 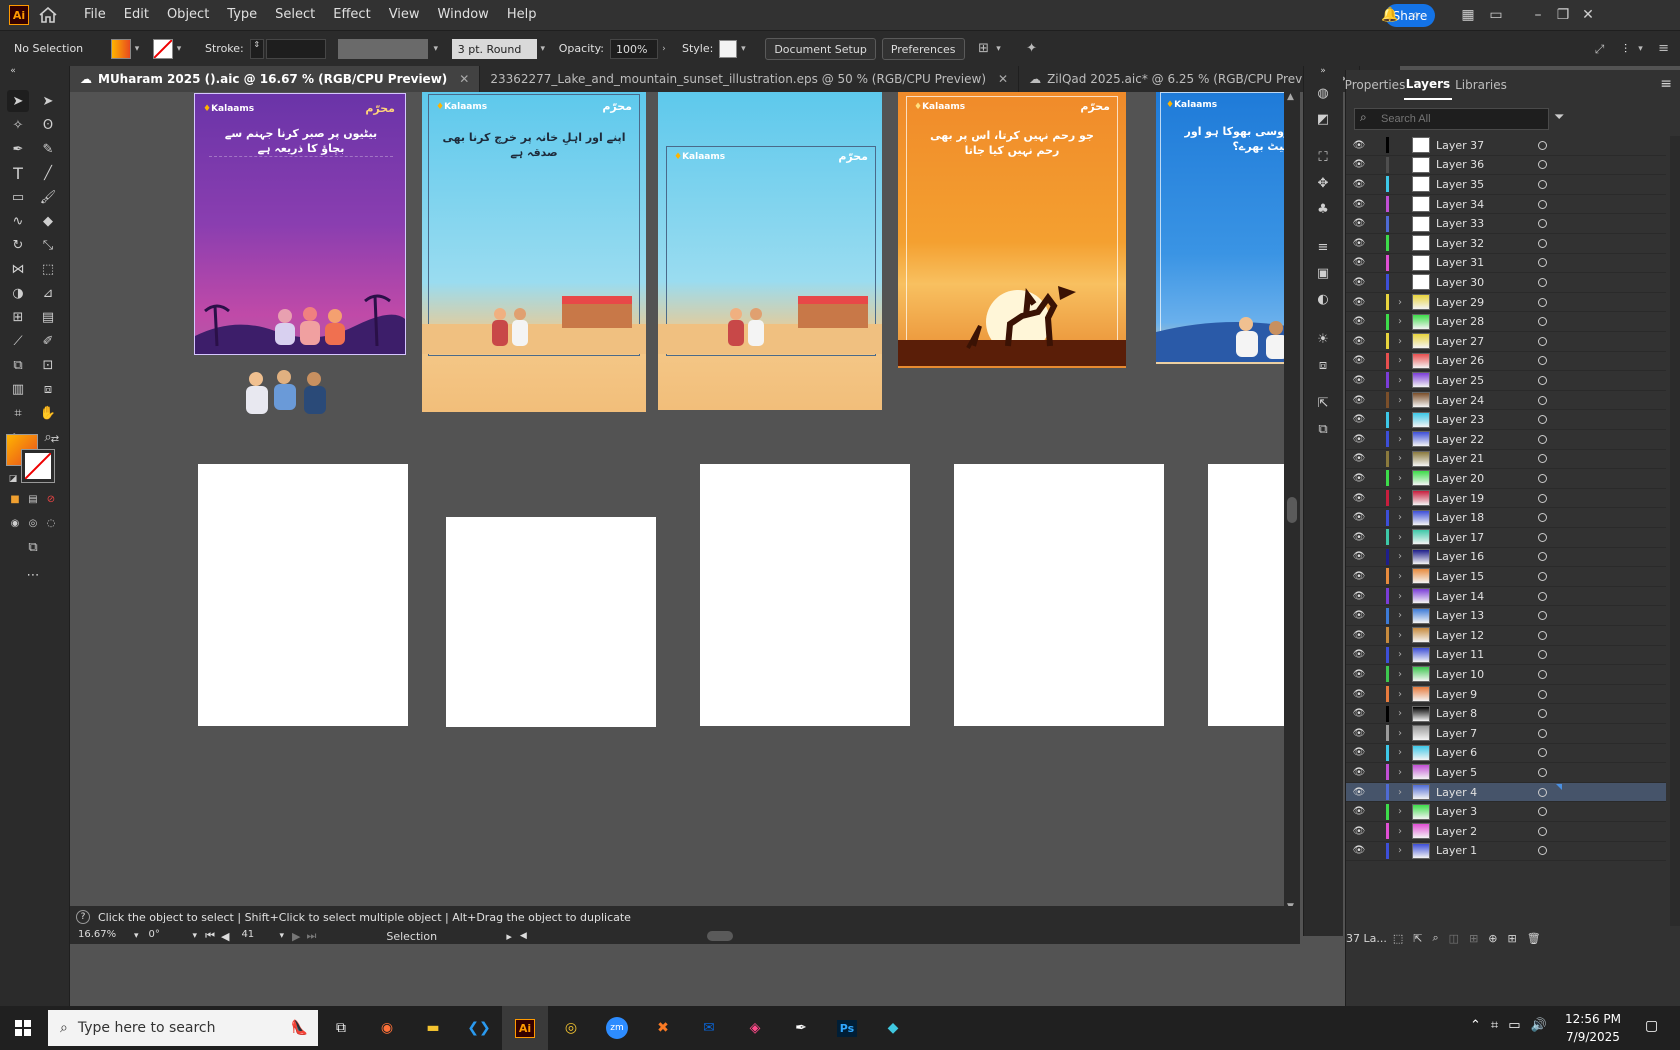 What do you see at coordinates (18, 197) in the screenshot?
I see `rectangle-tool-icon: ▭` at bounding box center [18, 197].